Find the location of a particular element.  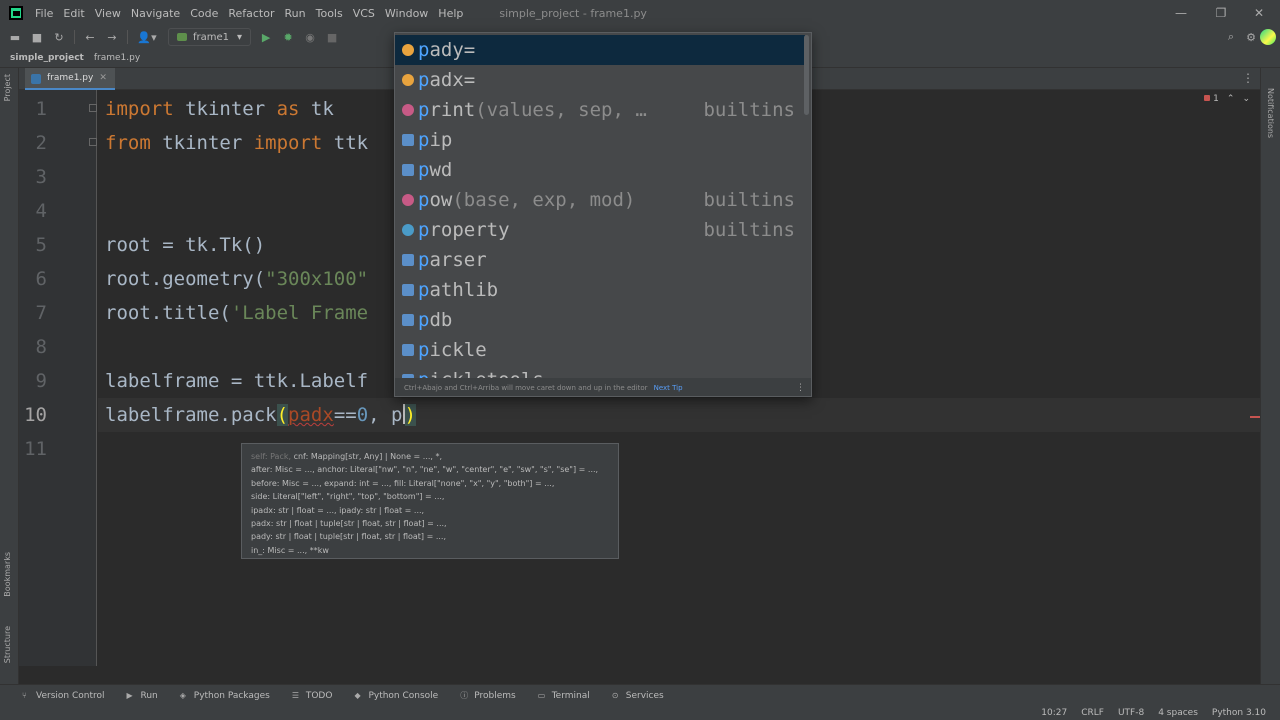

menu-edit: Edit is located at coordinates (73, 13).